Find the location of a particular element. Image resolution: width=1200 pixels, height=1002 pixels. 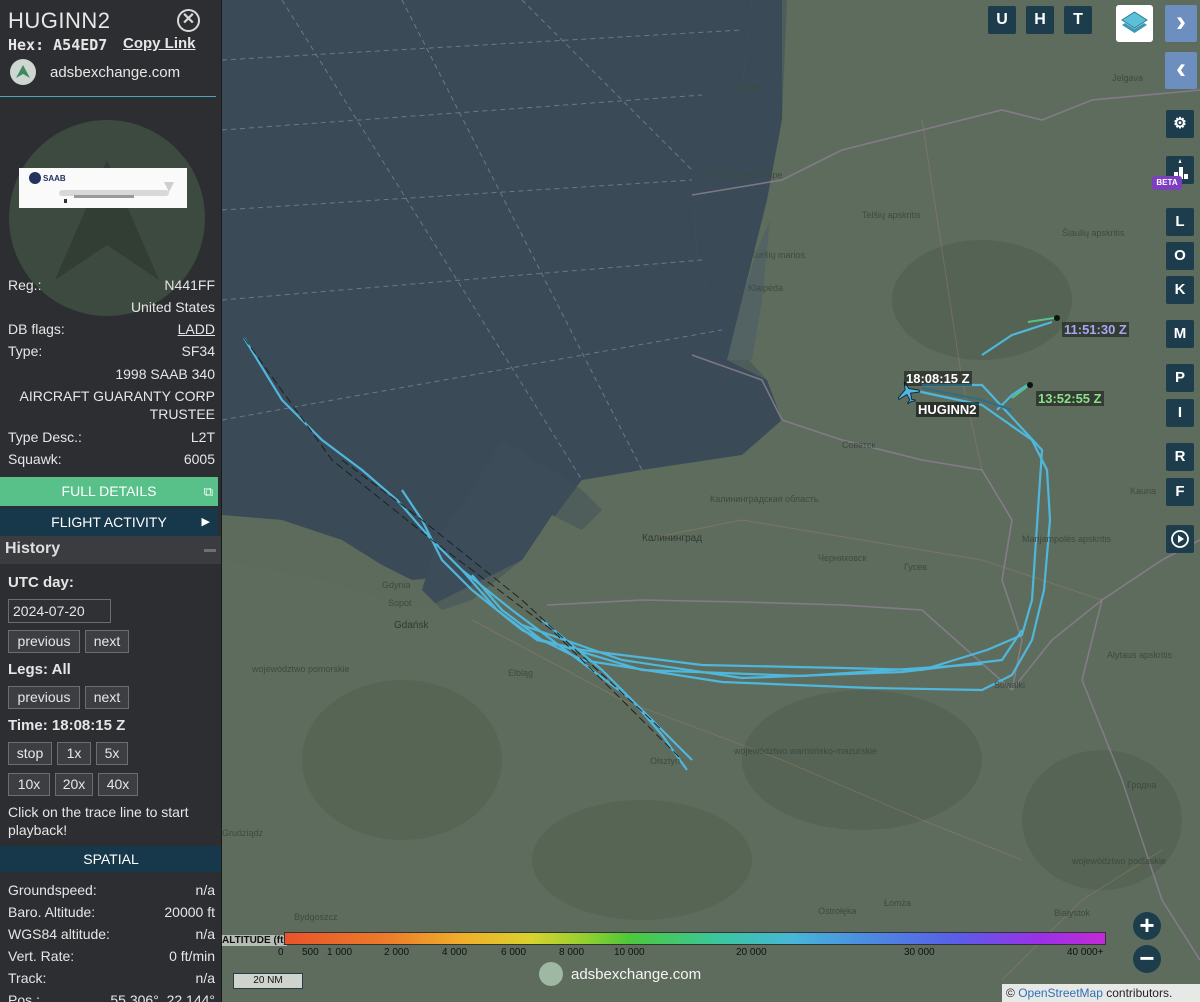

close-icon: ✕ is located at coordinates (188, 20).